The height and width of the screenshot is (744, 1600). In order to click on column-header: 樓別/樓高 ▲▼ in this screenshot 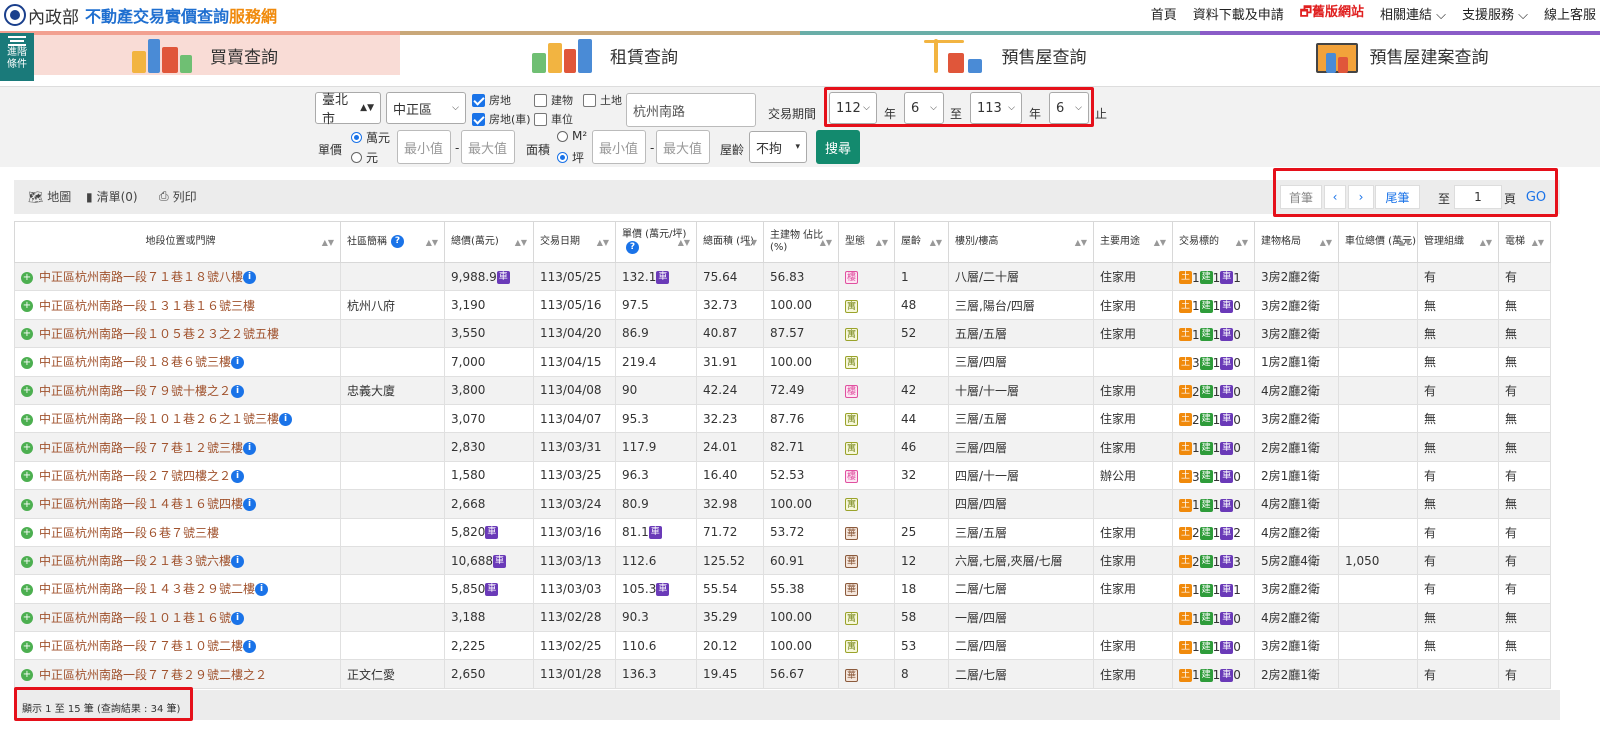, I will do `click(1021, 242)`.